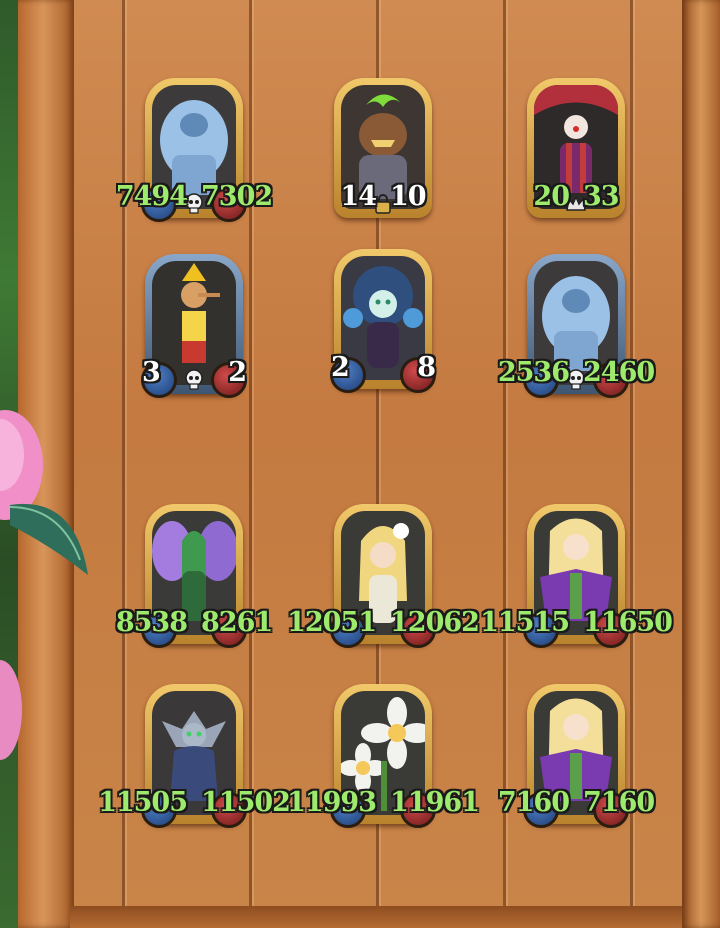  What do you see at coordinates (383, 575) in the screenshot?
I see `unit-card: 12051 12062` at bounding box center [383, 575].